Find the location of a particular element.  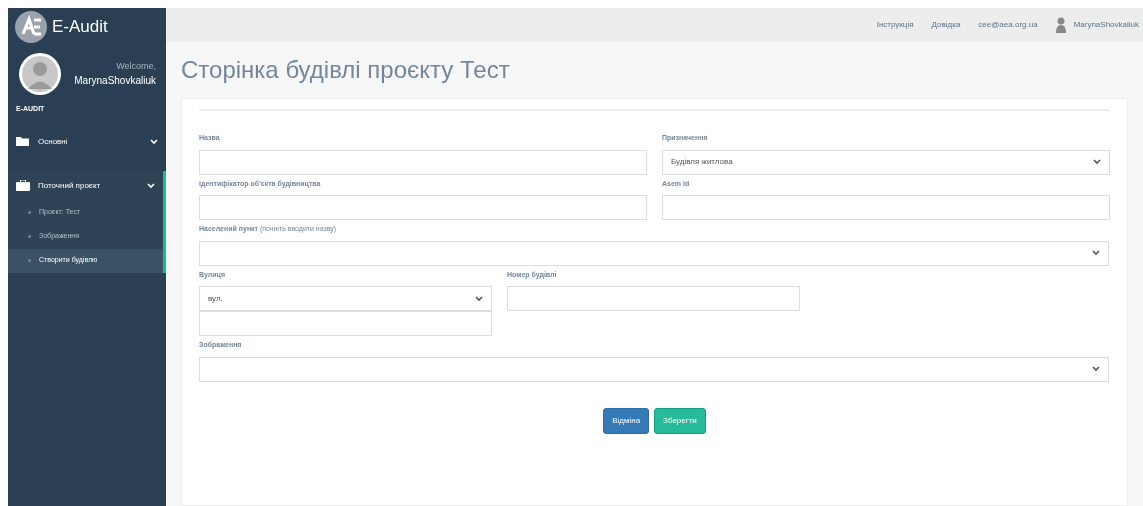

folder-icon is located at coordinates (23, 141).